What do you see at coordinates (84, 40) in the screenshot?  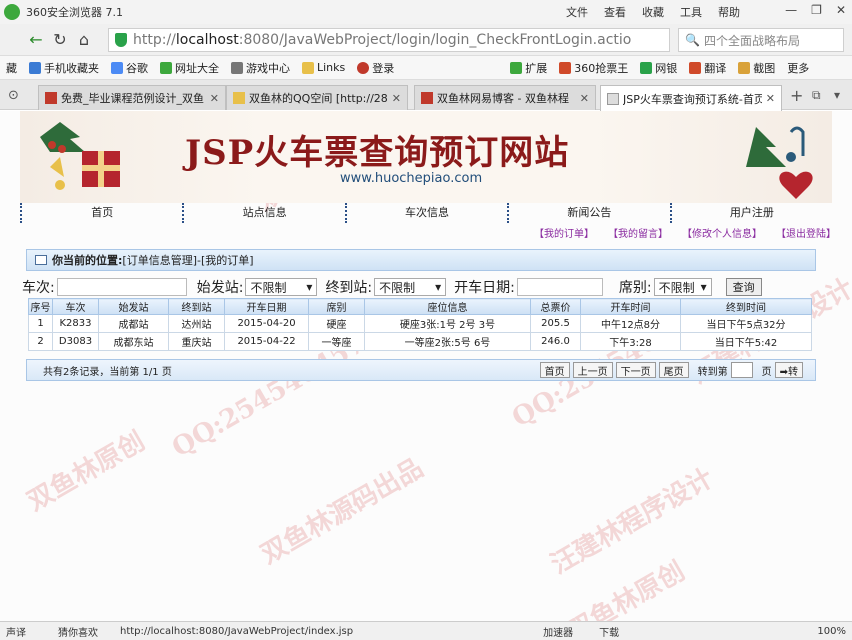 I see `home-icon: ⌂` at bounding box center [84, 40].